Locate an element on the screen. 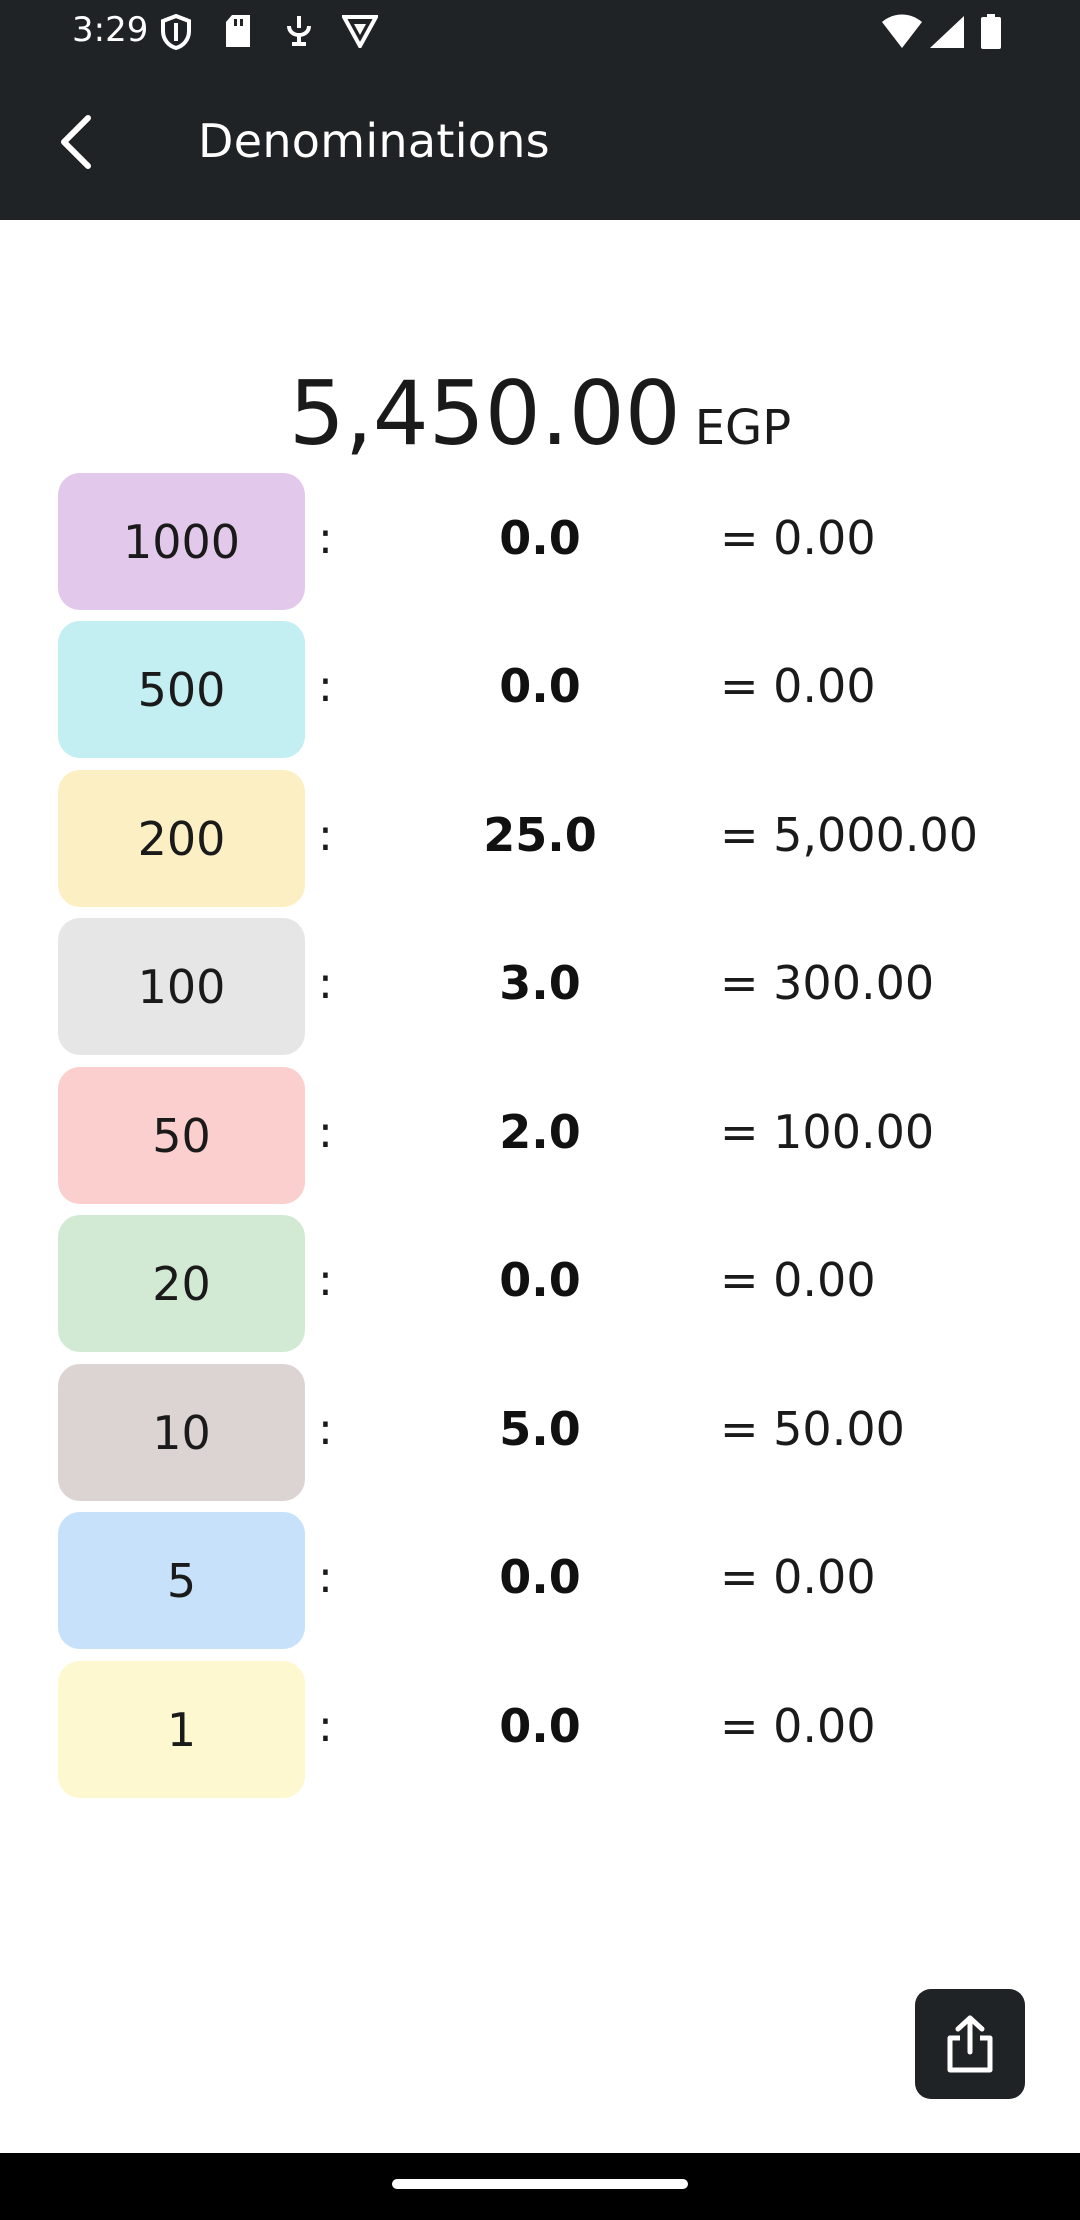  denomination-chip: 1 is located at coordinates (181, 1729).